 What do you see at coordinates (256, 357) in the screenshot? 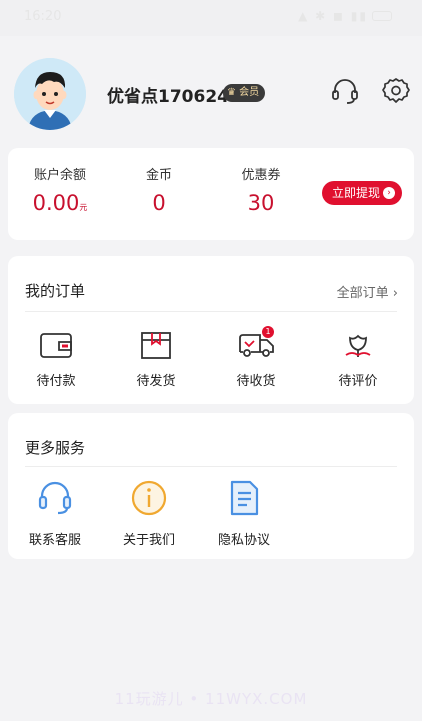
I see `order-pending-receipt: 1 待收货` at bounding box center [256, 357].